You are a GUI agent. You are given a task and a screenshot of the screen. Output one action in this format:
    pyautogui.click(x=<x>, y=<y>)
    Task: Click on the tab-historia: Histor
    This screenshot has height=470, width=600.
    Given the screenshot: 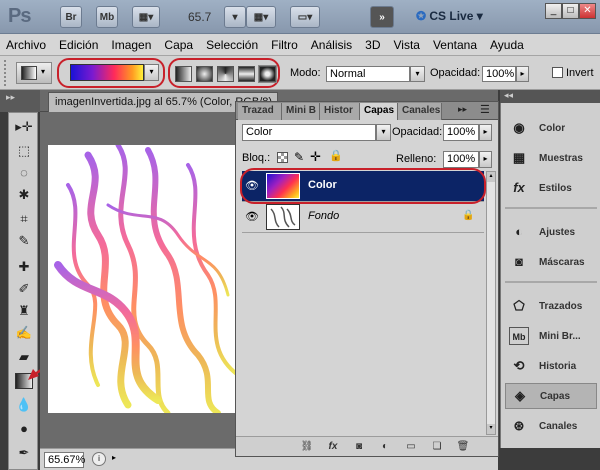 What is the action you would take?
    pyautogui.click(x=340, y=111)
    